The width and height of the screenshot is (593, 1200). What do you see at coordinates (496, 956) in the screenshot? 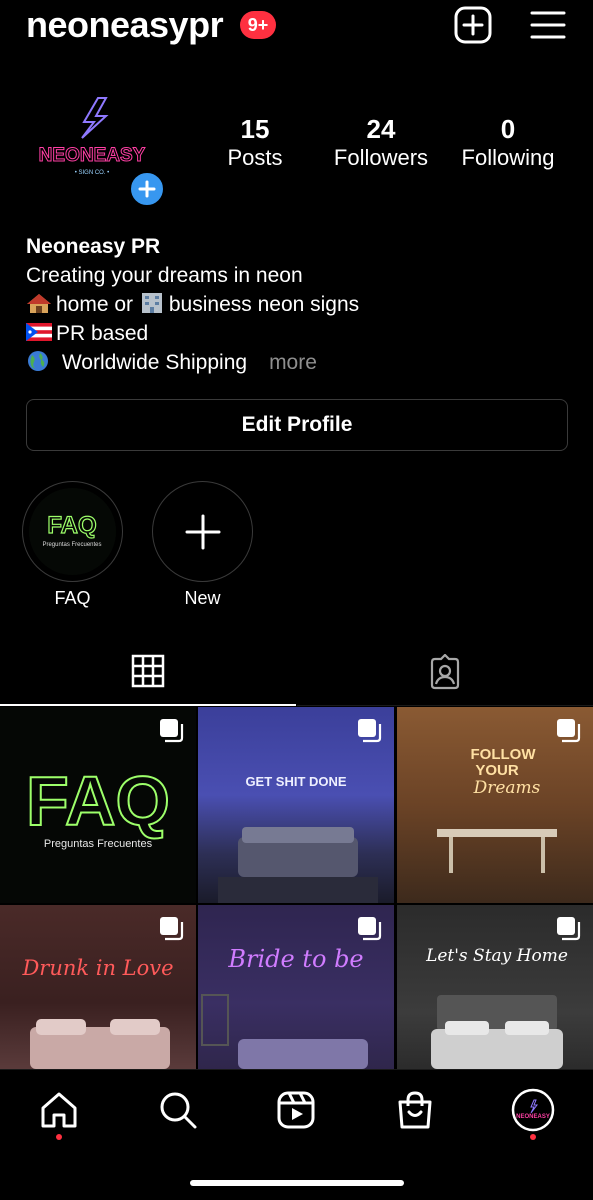
I see `svg-text: Let's Stay Home` at bounding box center [496, 956].